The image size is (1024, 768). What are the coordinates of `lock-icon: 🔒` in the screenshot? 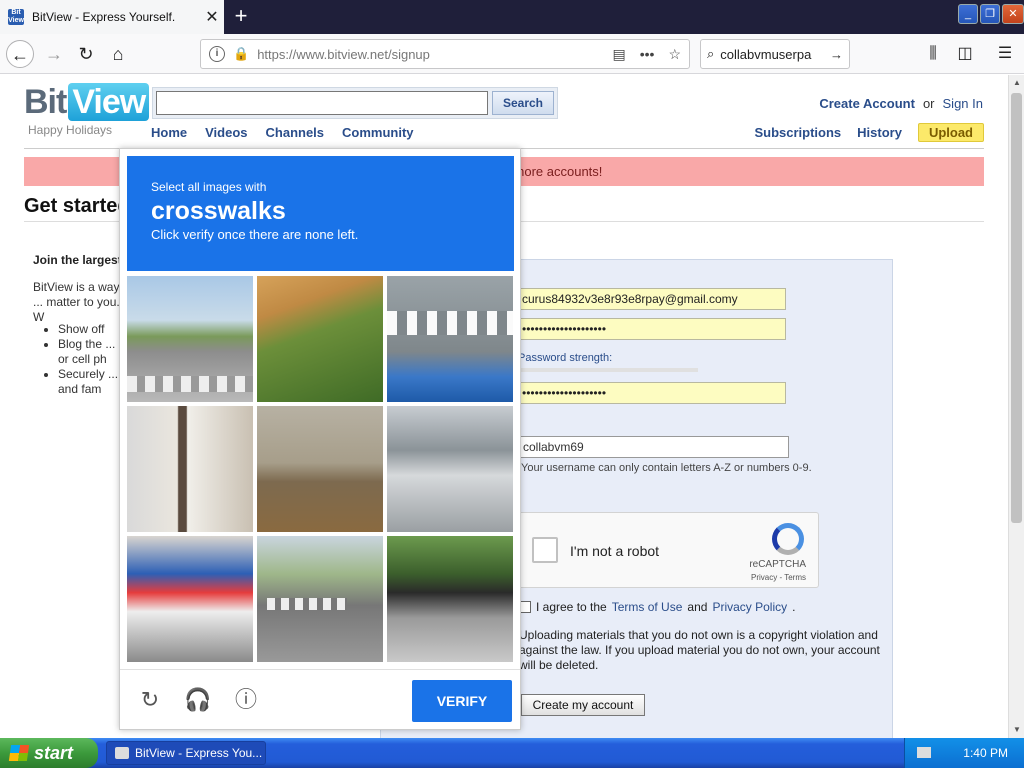 It's located at (241, 53).